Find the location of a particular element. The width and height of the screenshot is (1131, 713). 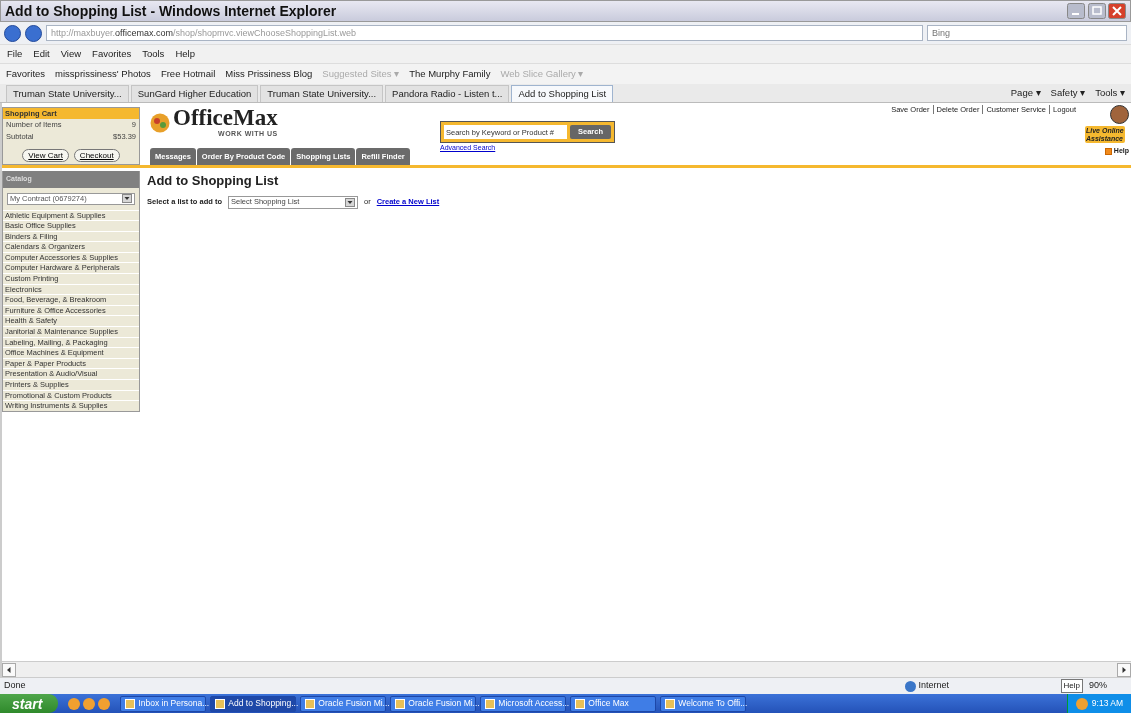

tray-icon is located at coordinates (1081, 703).